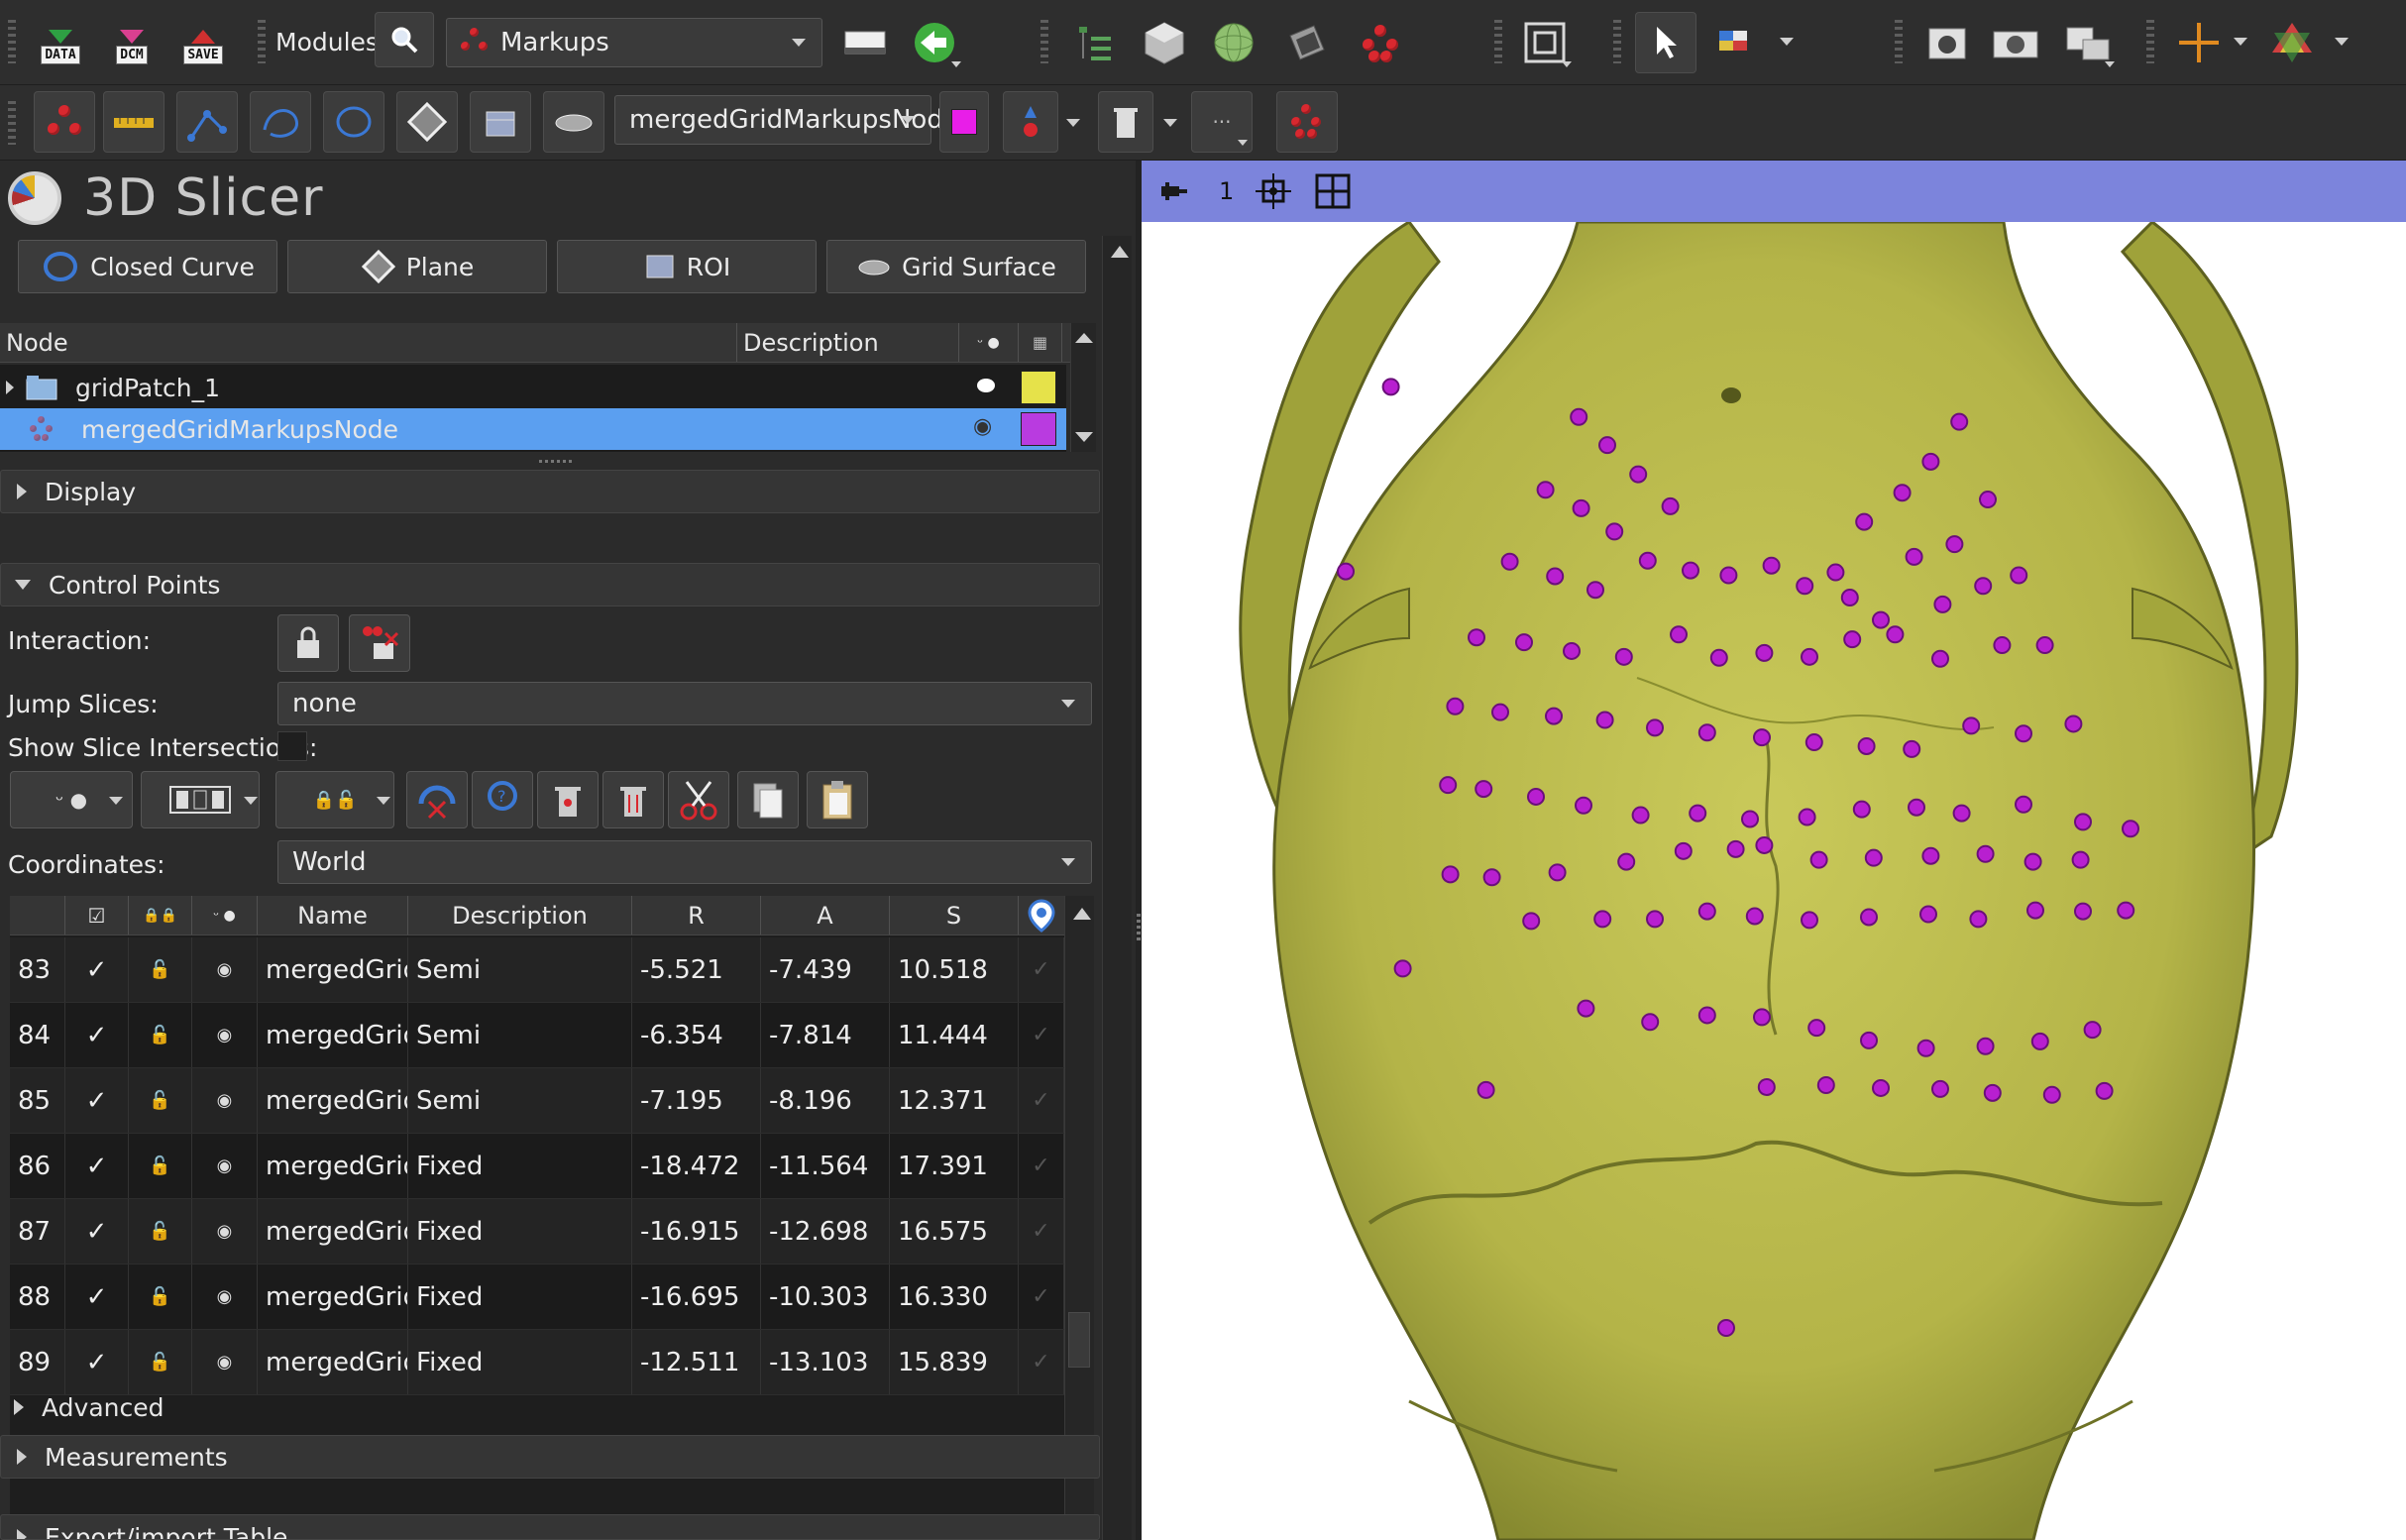  Describe the element at coordinates (557, 461) in the screenshot. I see `resize-handle` at that location.